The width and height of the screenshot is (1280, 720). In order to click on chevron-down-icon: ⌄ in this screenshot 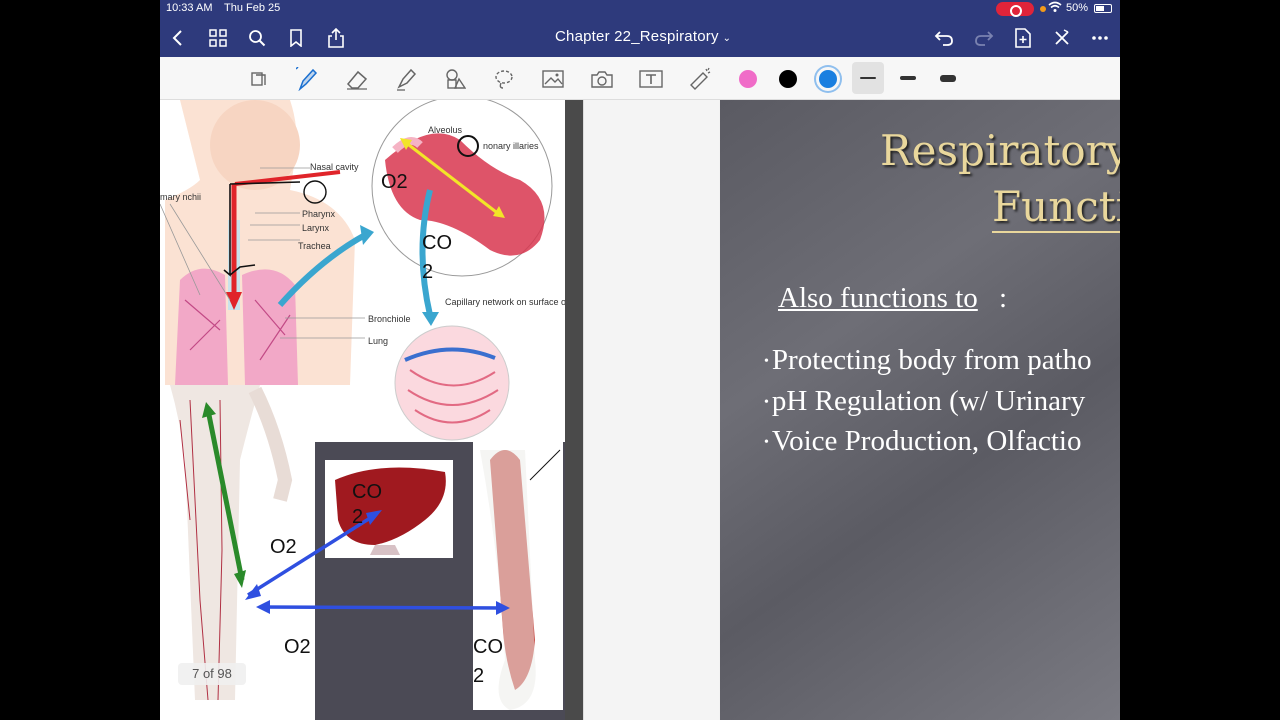, I will do `click(727, 38)`.